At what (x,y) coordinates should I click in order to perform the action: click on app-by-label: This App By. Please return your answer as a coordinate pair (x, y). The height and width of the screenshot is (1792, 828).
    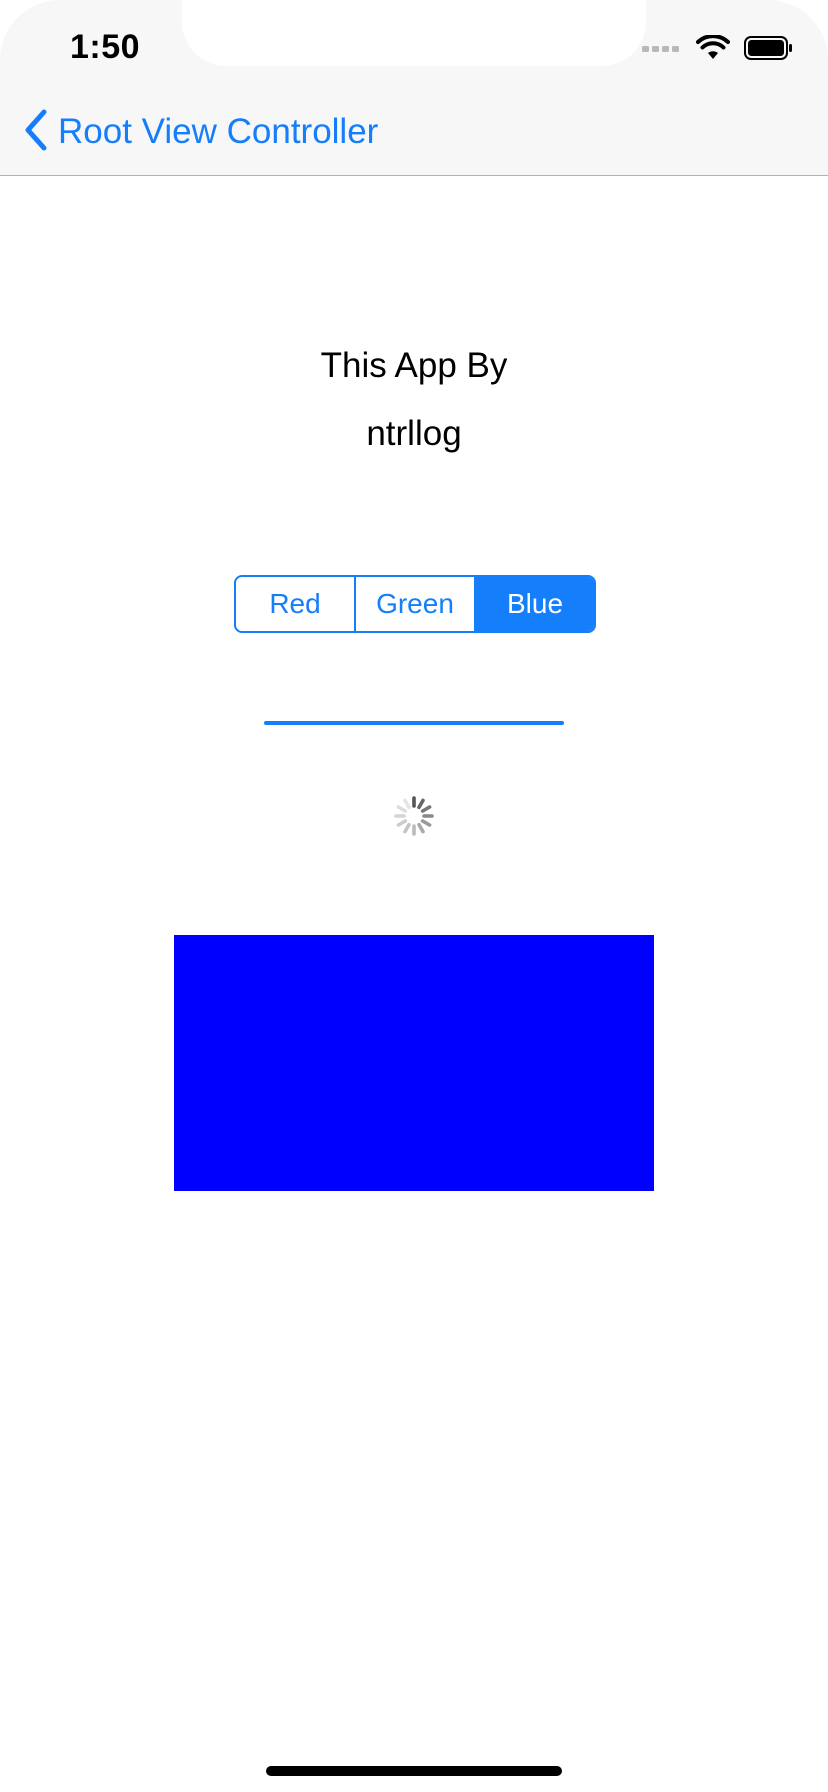
    Looking at the image, I should click on (414, 365).